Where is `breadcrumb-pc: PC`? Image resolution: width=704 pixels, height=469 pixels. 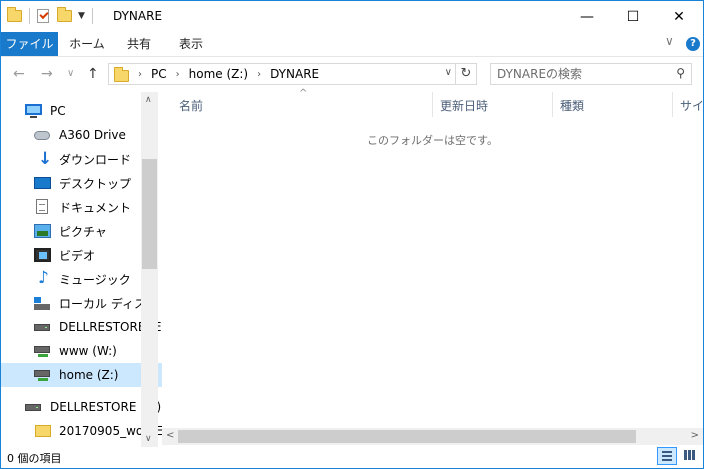 breadcrumb-pc: PC is located at coordinates (159, 74).